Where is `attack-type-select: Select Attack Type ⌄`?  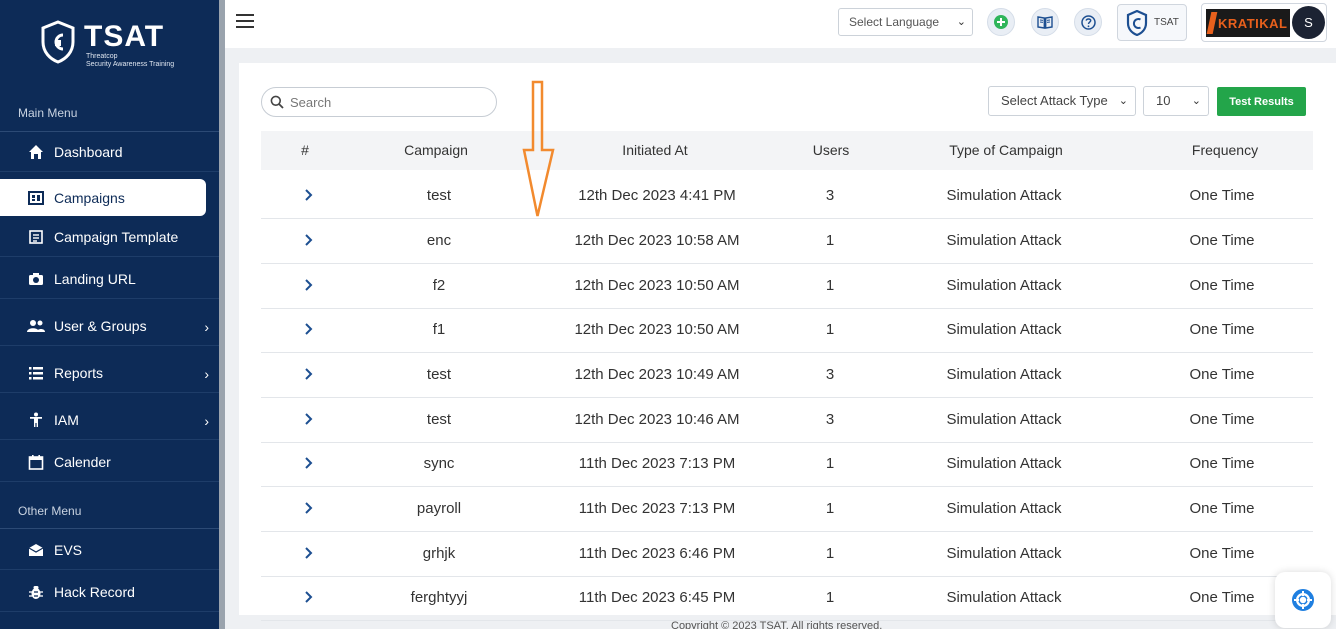
attack-type-select: Select Attack Type ⌄ is located at coordinates (1062, 101).